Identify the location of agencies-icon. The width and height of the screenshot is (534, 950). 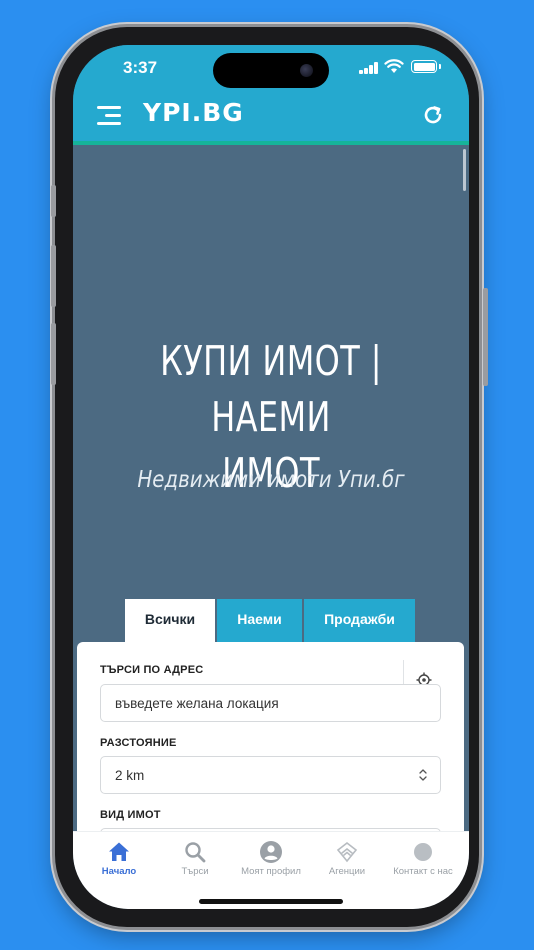
(347, 852).